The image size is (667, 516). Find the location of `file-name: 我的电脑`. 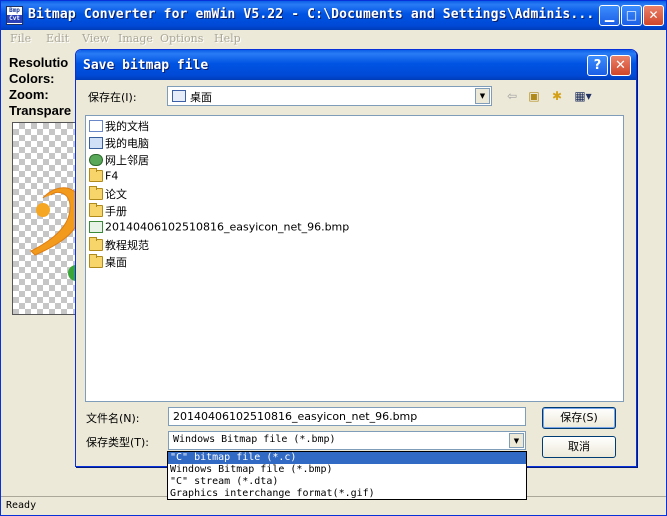

file-name: 我的电脑 is located at coordinates (127, 143).